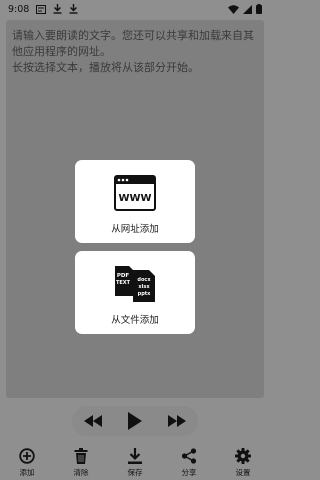 The height and width of the screenshot is (480, 320). Describe the element at coordinates (57, 9) in the screenshot. I see `download-icon` at that location.